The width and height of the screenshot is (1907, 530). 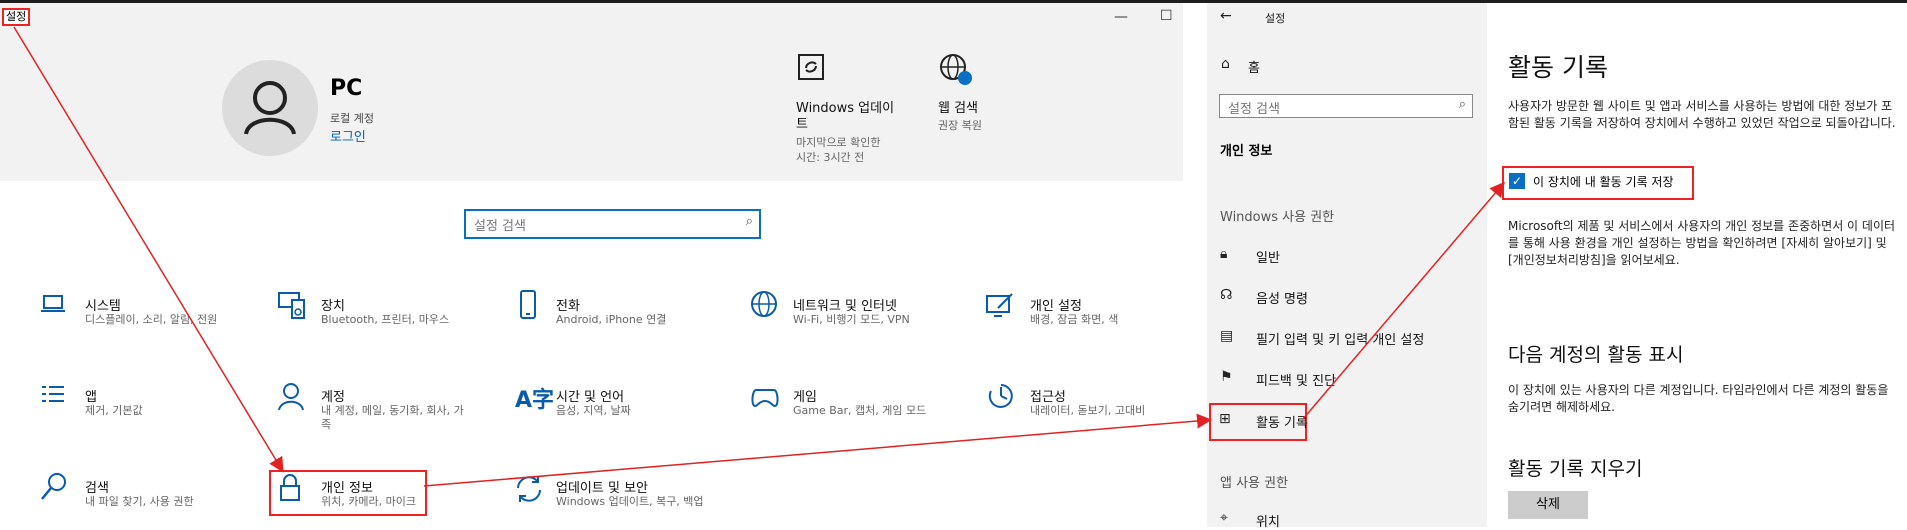 I want to click on arrow-privacy-to-activity, so click(x=817, y=450).